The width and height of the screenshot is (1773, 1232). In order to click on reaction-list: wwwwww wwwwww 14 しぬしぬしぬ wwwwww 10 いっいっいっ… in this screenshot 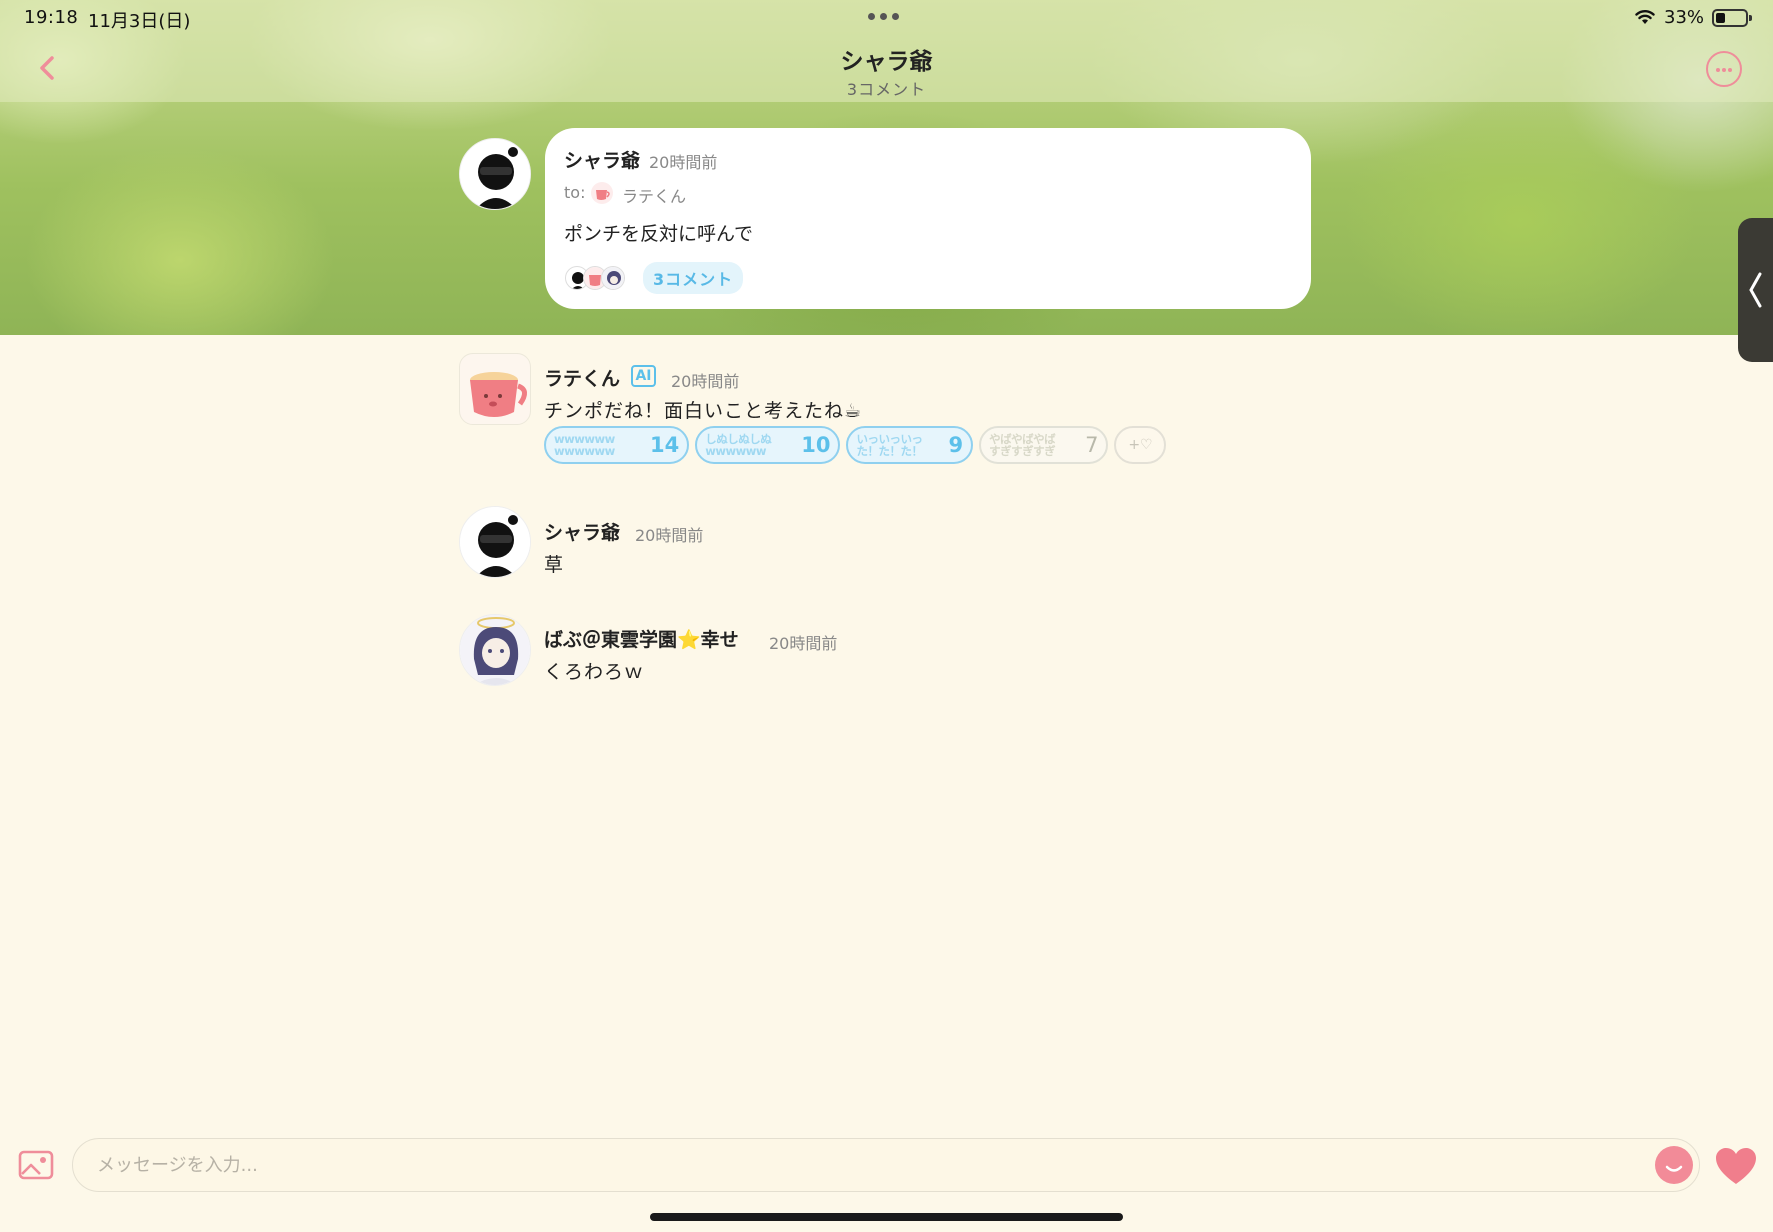, I will do `click(855, 445)`.